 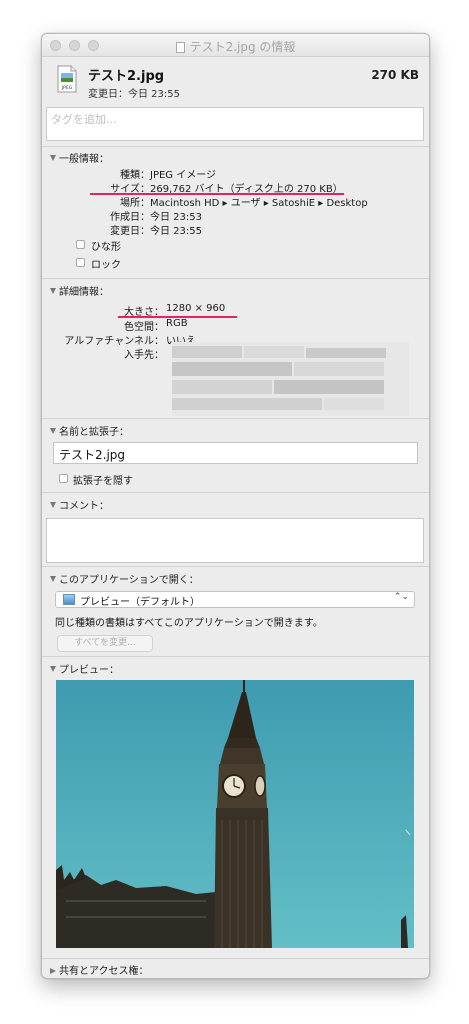 What do you see at coordinates (79, 290) in the screenshot?
I see `section-more-info: 詳細情報：` at bounding box center [79, 290].